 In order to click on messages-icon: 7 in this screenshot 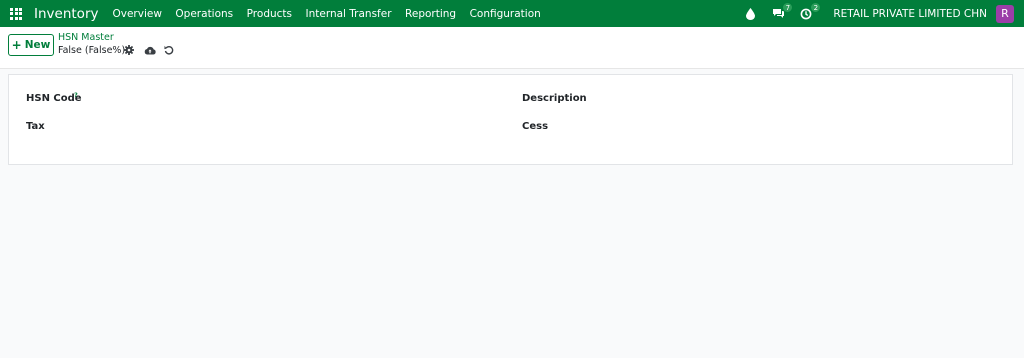, I will do `click(780, 13)`.